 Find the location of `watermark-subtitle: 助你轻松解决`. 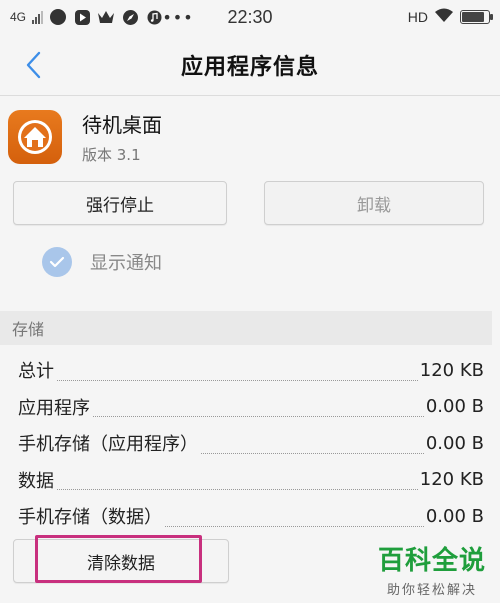

watermark-subtitle: 助你轻松解决 is located at coordinates (431, 590).